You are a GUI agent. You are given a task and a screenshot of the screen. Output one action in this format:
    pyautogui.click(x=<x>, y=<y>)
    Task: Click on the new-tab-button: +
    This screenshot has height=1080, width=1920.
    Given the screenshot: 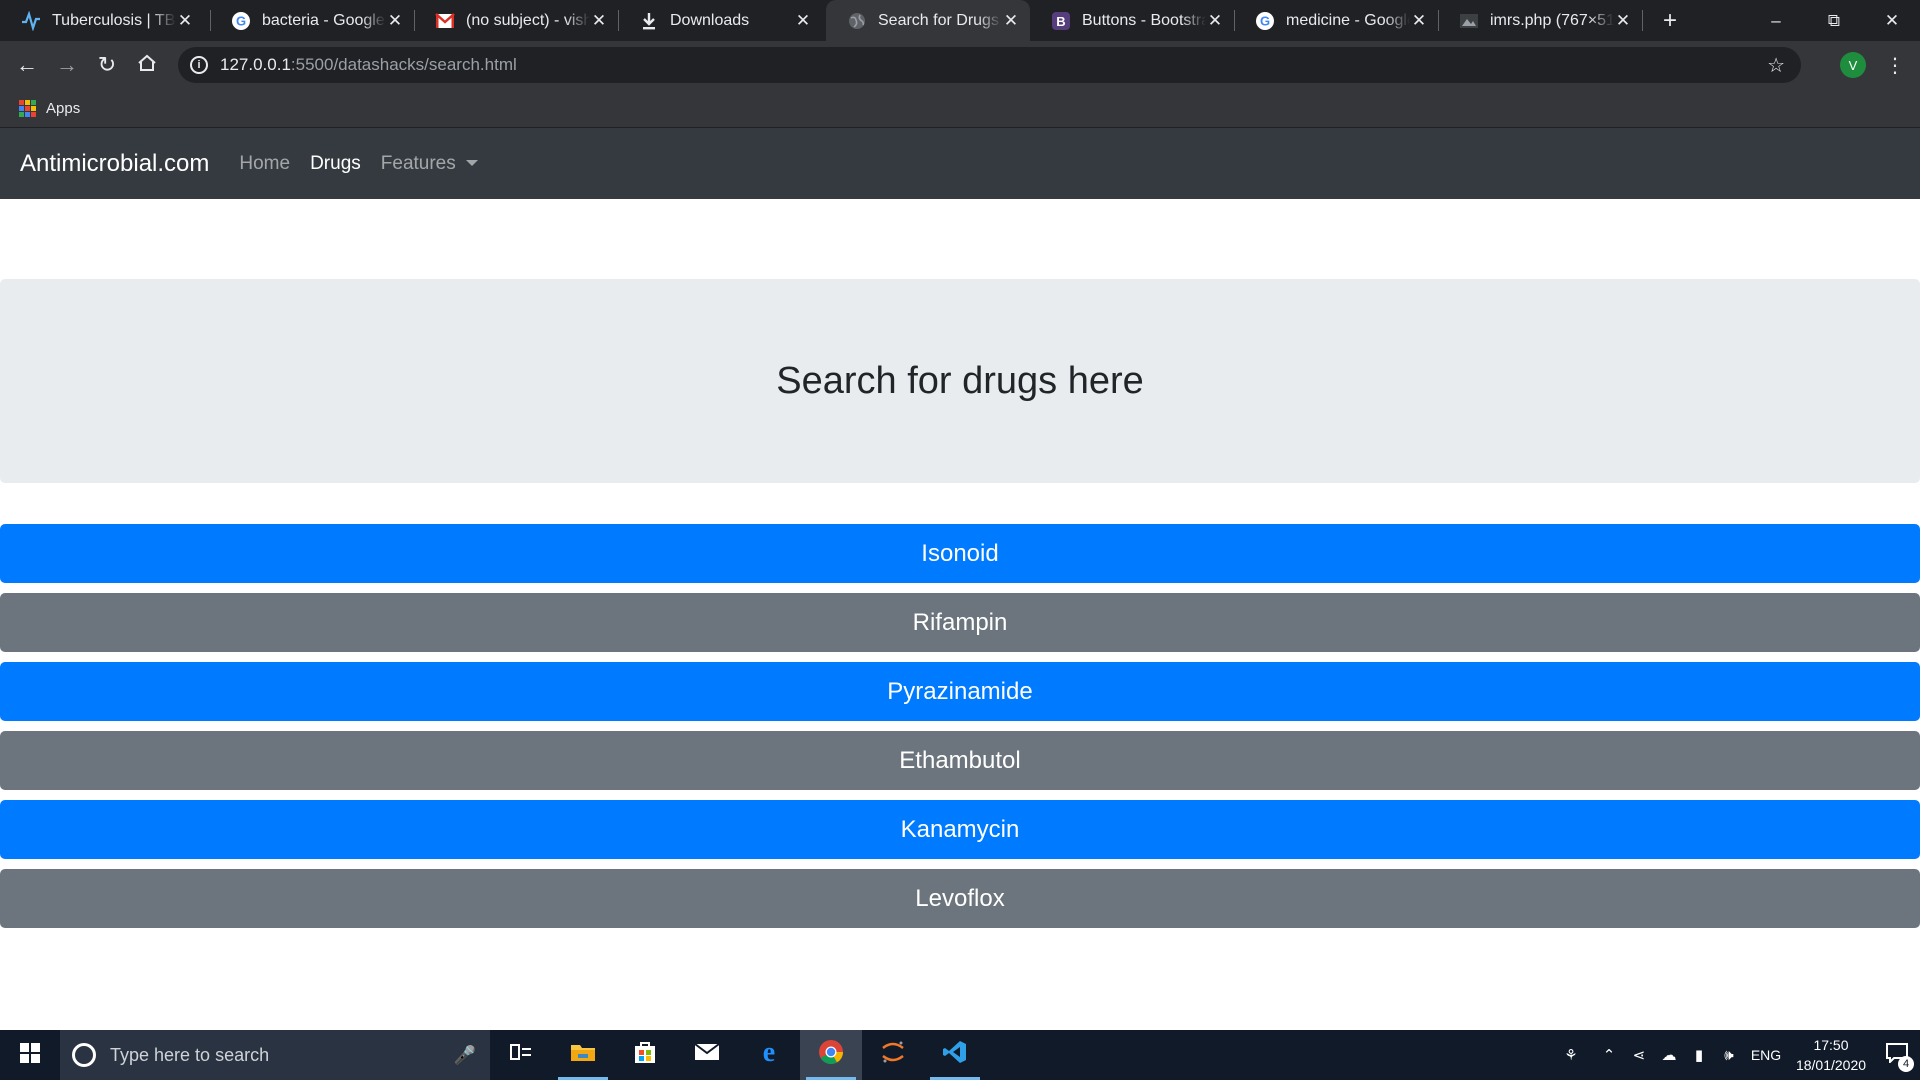 What is the action you would take?
    pyautogui.click(x=1670, y=20)
    